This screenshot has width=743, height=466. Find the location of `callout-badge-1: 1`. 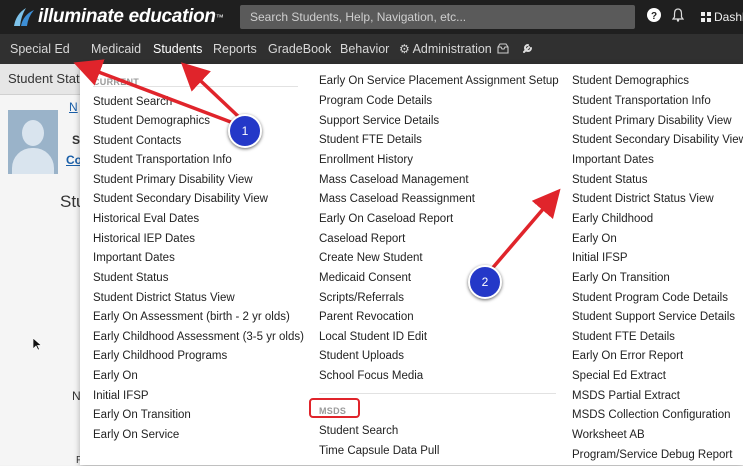

callout-badge-1: 1 is located at coordinates (245, 131).